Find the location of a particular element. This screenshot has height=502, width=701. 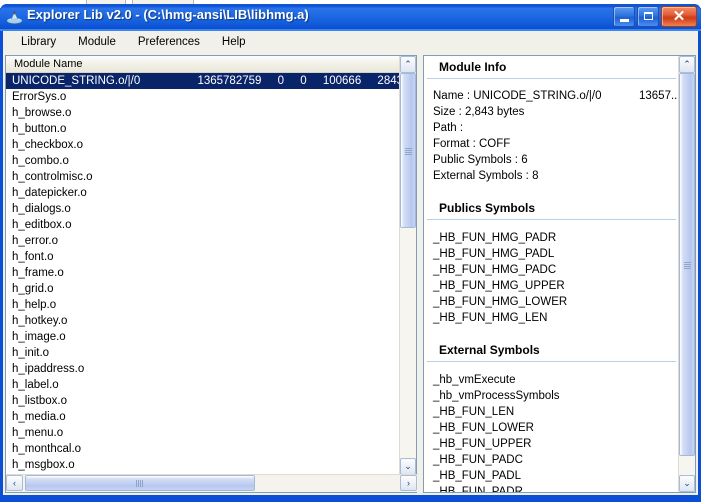

module-info-vscrollbar: ⌃ ⌄ is located at coordinates (686, 274).